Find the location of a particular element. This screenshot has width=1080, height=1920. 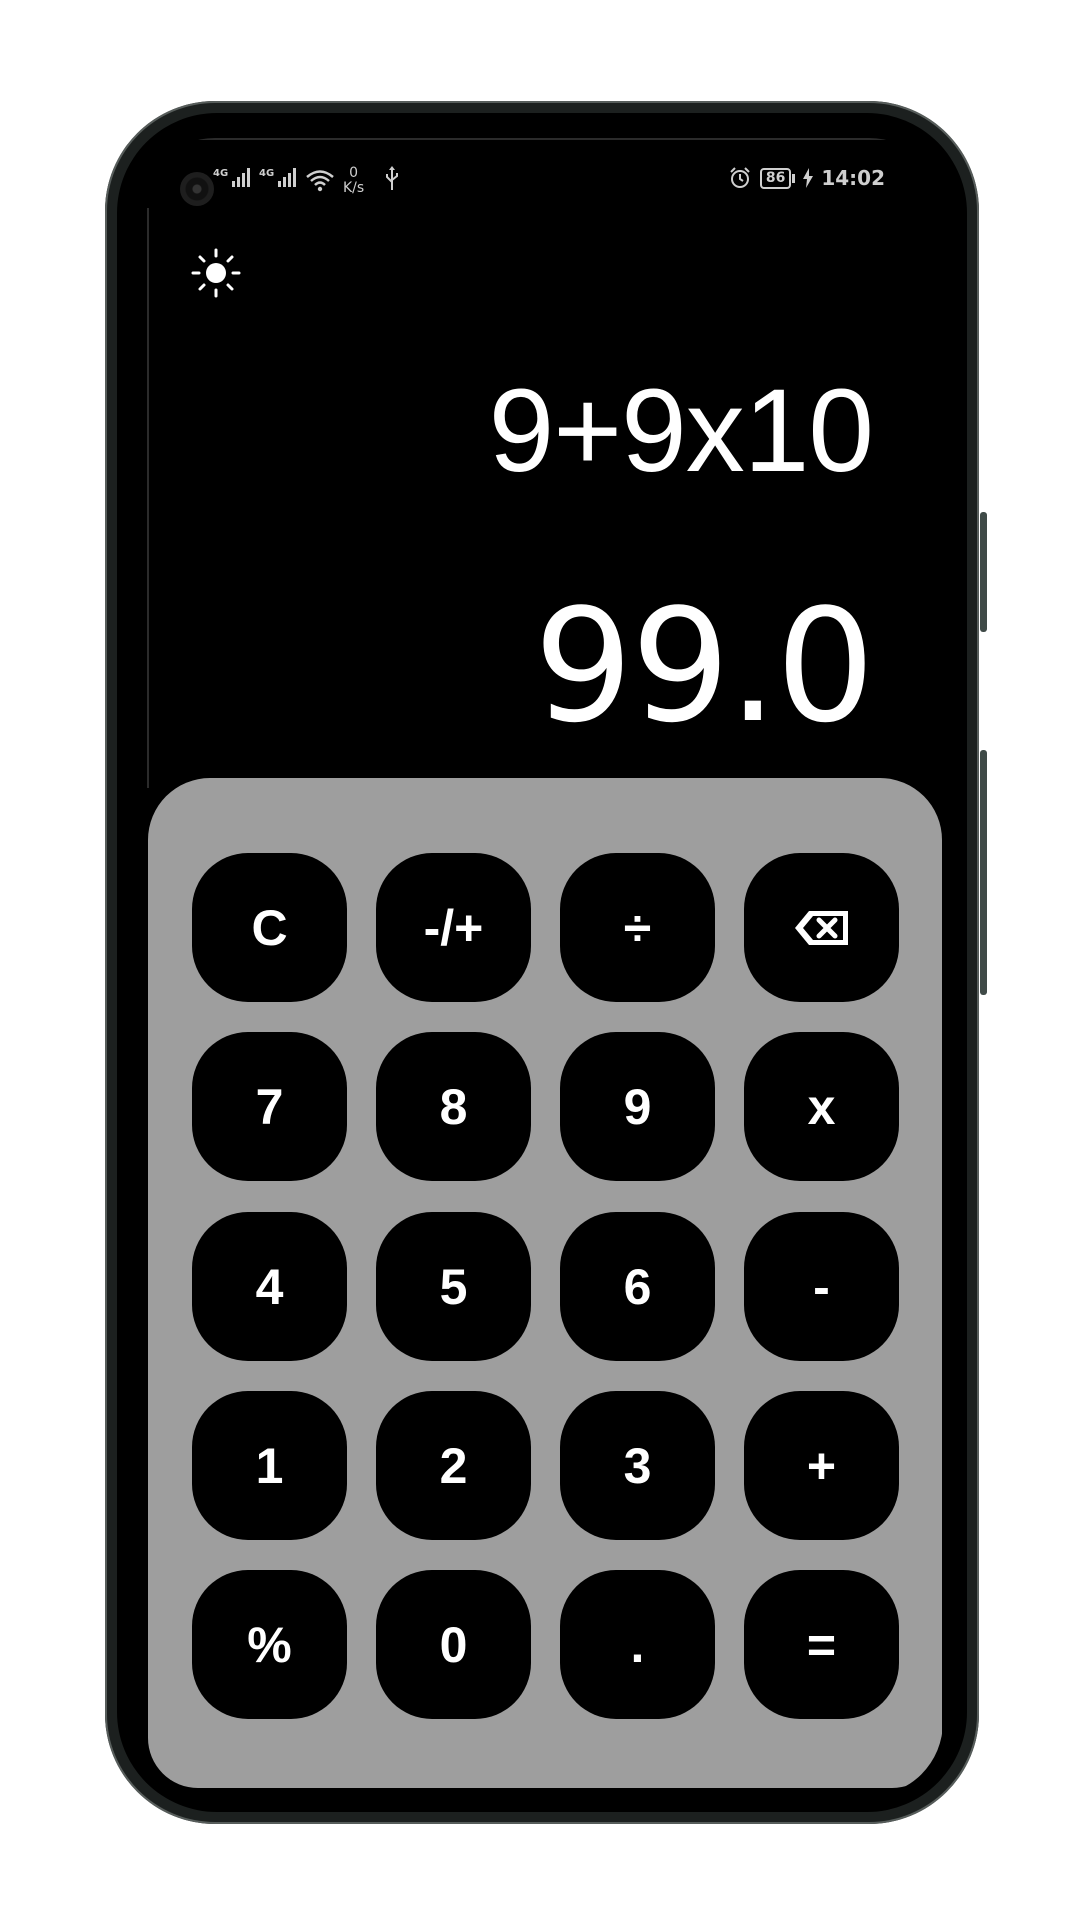

network-speed-unit: K/s is located at coordinates (354, 188).